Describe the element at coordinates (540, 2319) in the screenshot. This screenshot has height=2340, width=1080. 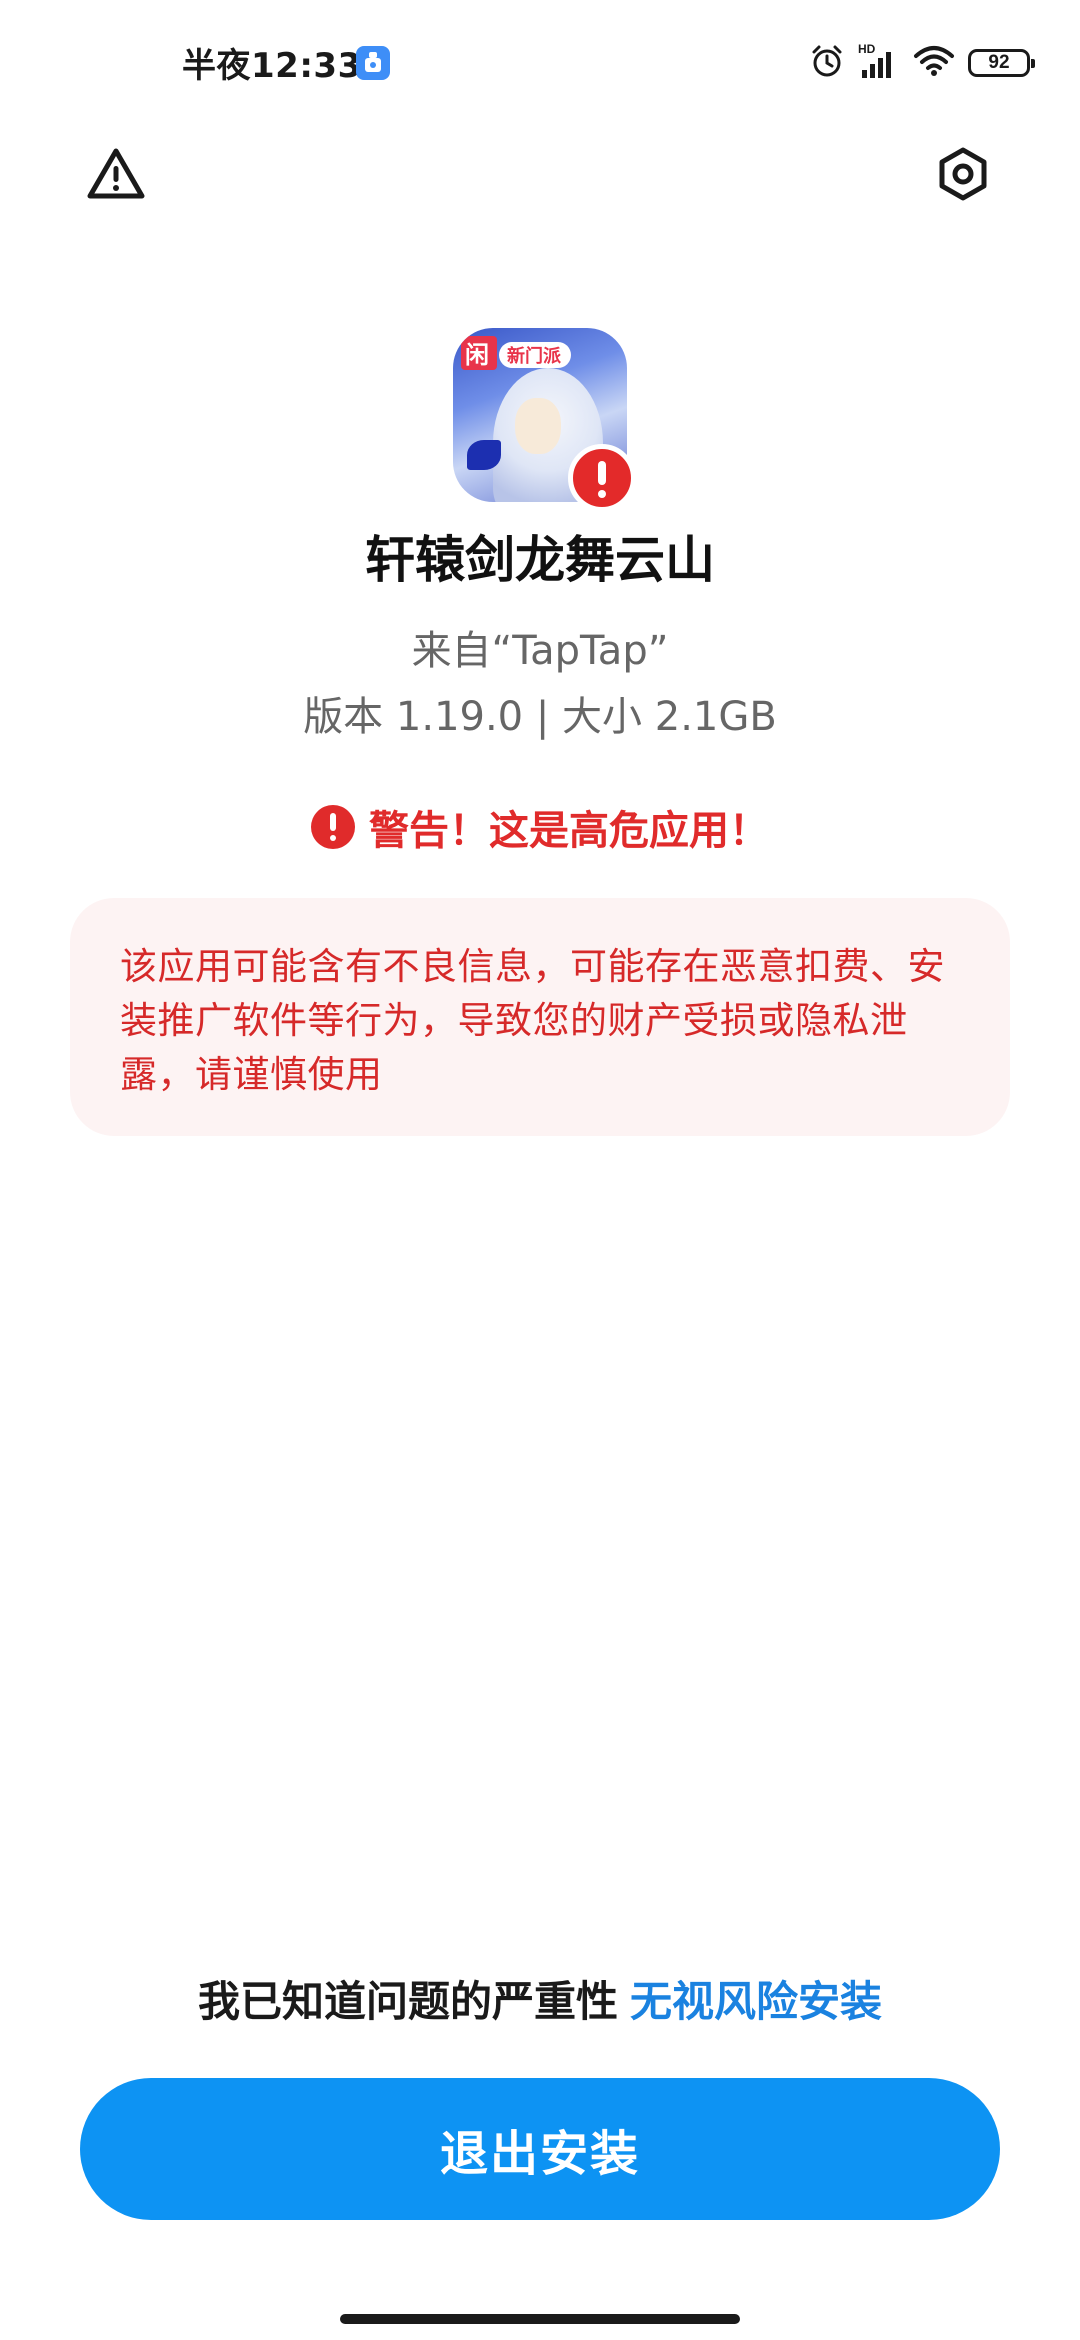
I see `home-indicator` at that location.